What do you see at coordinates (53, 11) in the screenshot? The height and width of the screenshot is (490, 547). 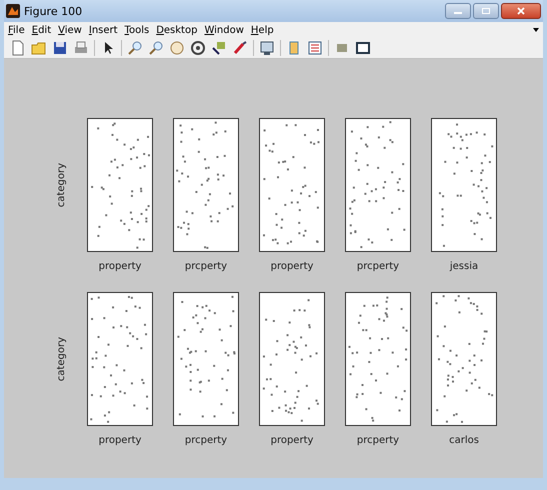 I see `window-title: Figure 100` at bounding box center [53, 11].